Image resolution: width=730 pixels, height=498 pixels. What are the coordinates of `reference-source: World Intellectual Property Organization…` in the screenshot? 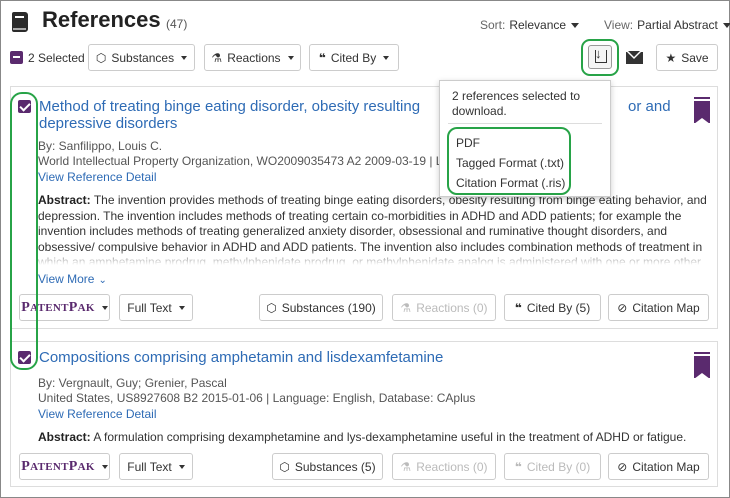 It's located at (250, 161).